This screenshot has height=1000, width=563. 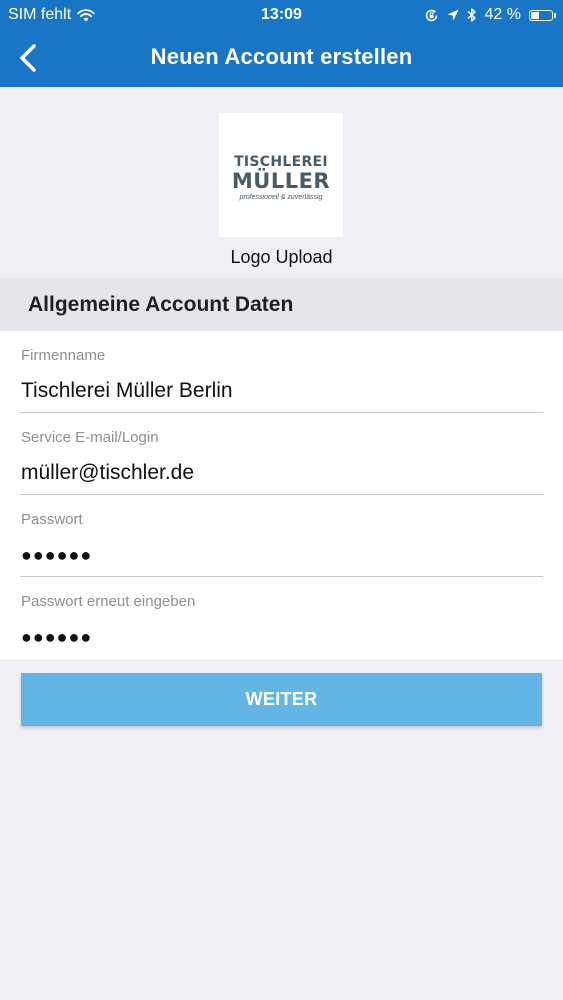 What do you see at coordinates (431, 15) in the screenshot?
I see `rotation-lock-icon` at bounding box center [431, 15].